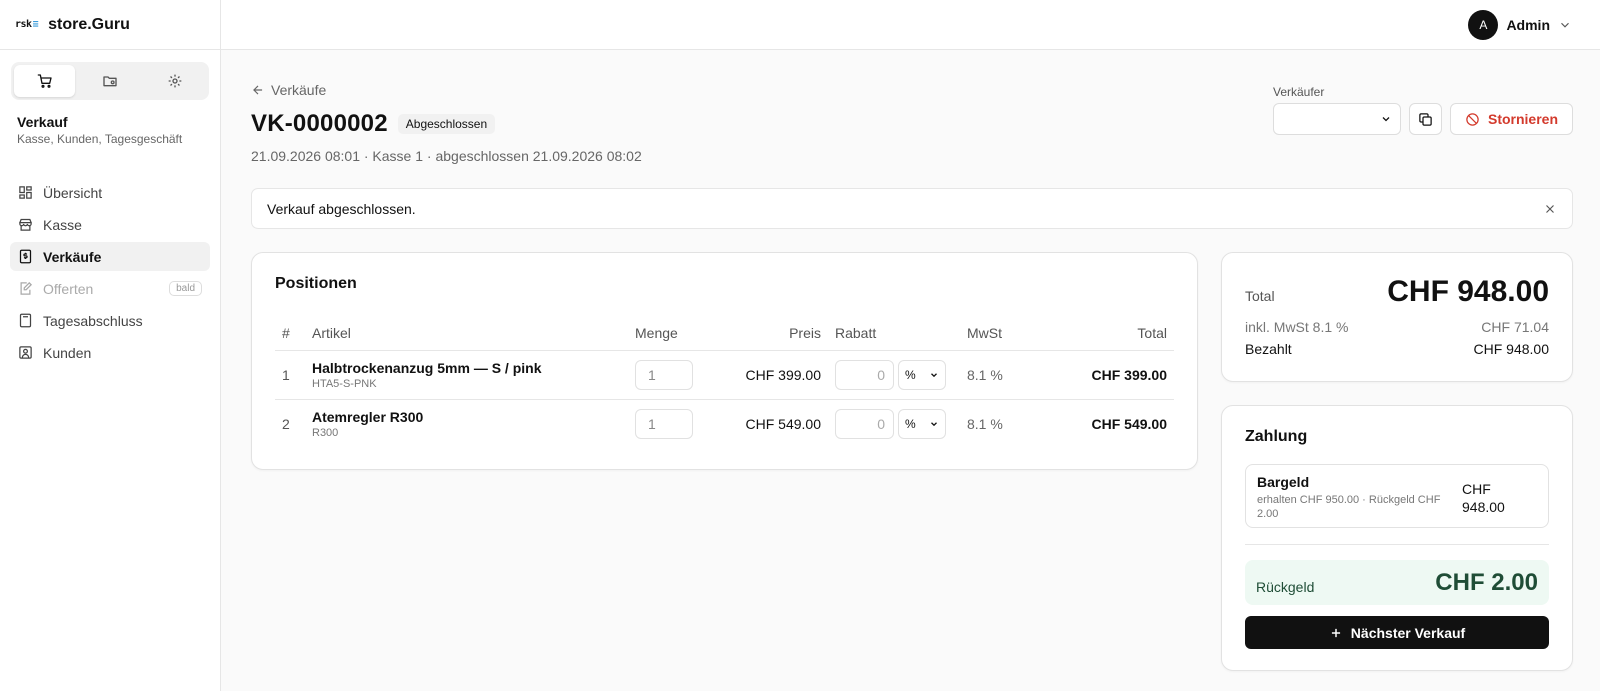 The width and height of the screenshot is (1600, 691). What do you see at coordinates (341, 208) in the screenshot?
I see `alert-message: Verkauf abgeschlossen.` at bounding box center [341, 208].